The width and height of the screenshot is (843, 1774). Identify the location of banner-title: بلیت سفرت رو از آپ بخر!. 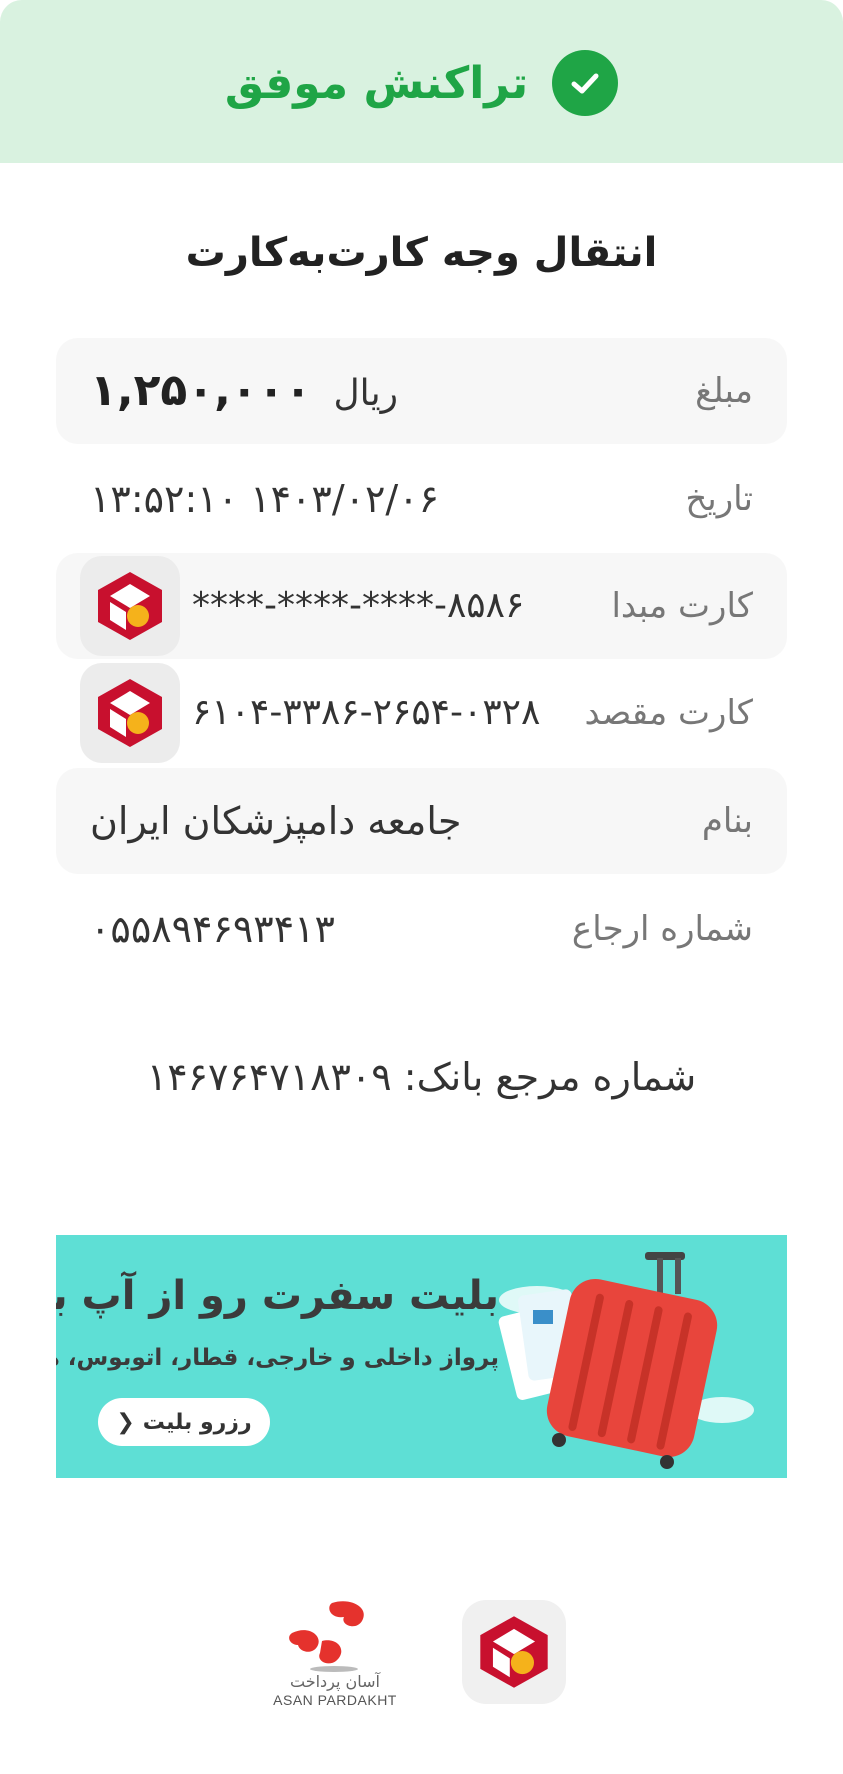
(277, 1296).